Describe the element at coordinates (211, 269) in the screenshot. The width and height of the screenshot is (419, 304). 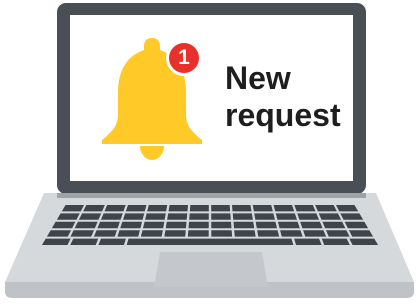
I see `touchpad` at that location.